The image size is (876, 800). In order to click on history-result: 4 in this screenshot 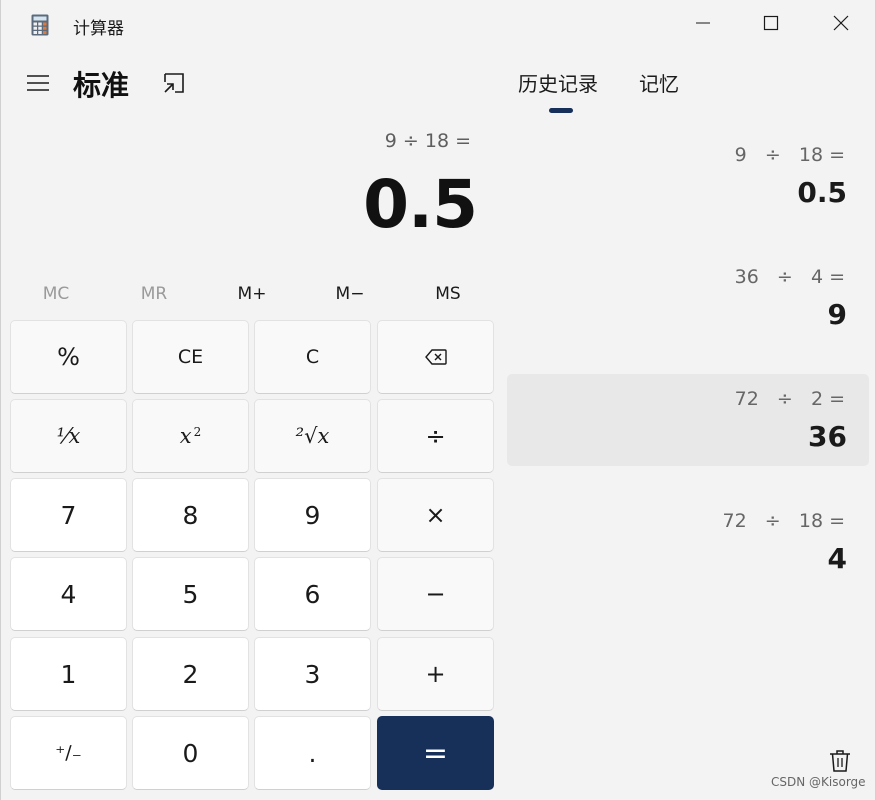, I will do `click(837, 558)`.